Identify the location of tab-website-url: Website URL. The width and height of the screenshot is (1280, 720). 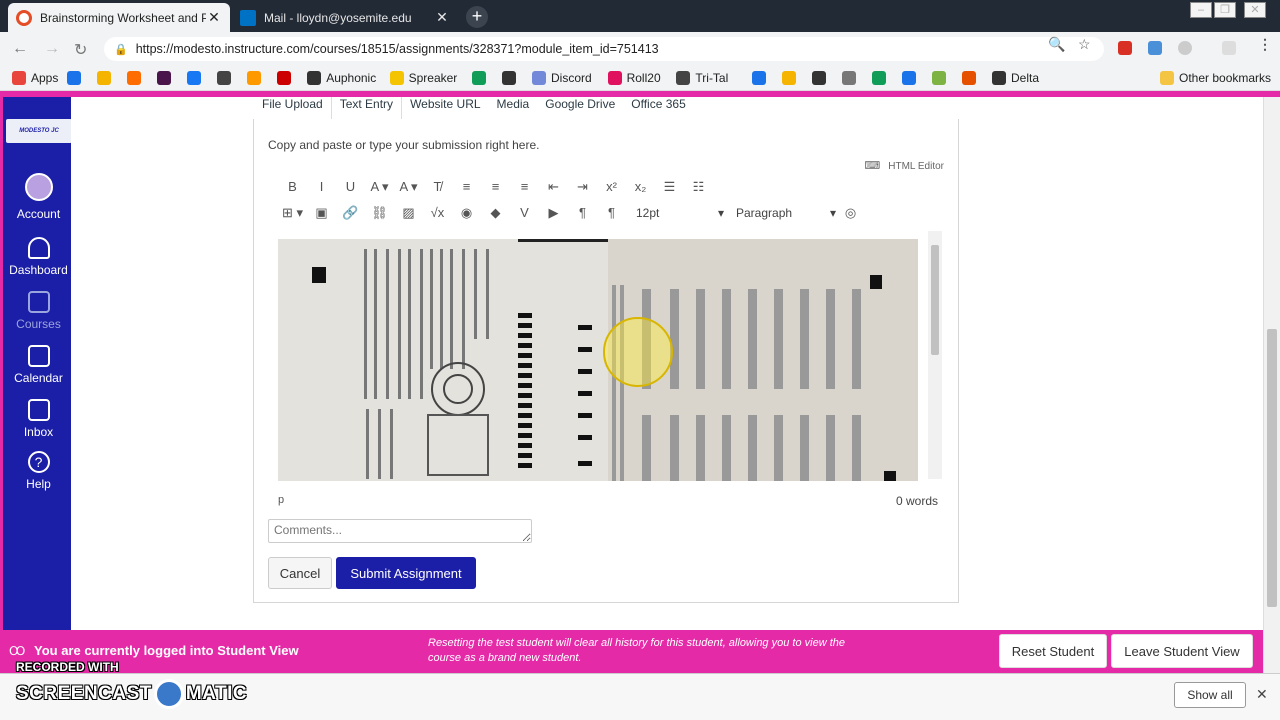
(445, 108).